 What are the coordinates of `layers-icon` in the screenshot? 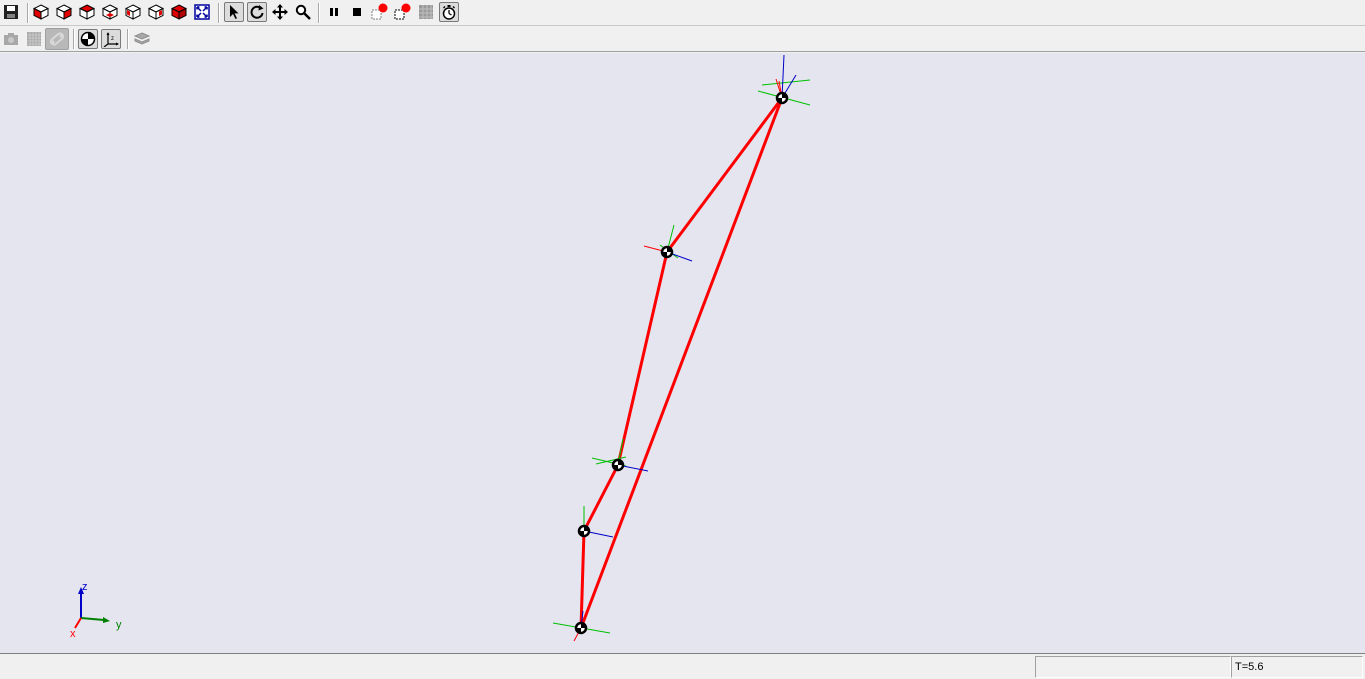 It's located at (142, 38).